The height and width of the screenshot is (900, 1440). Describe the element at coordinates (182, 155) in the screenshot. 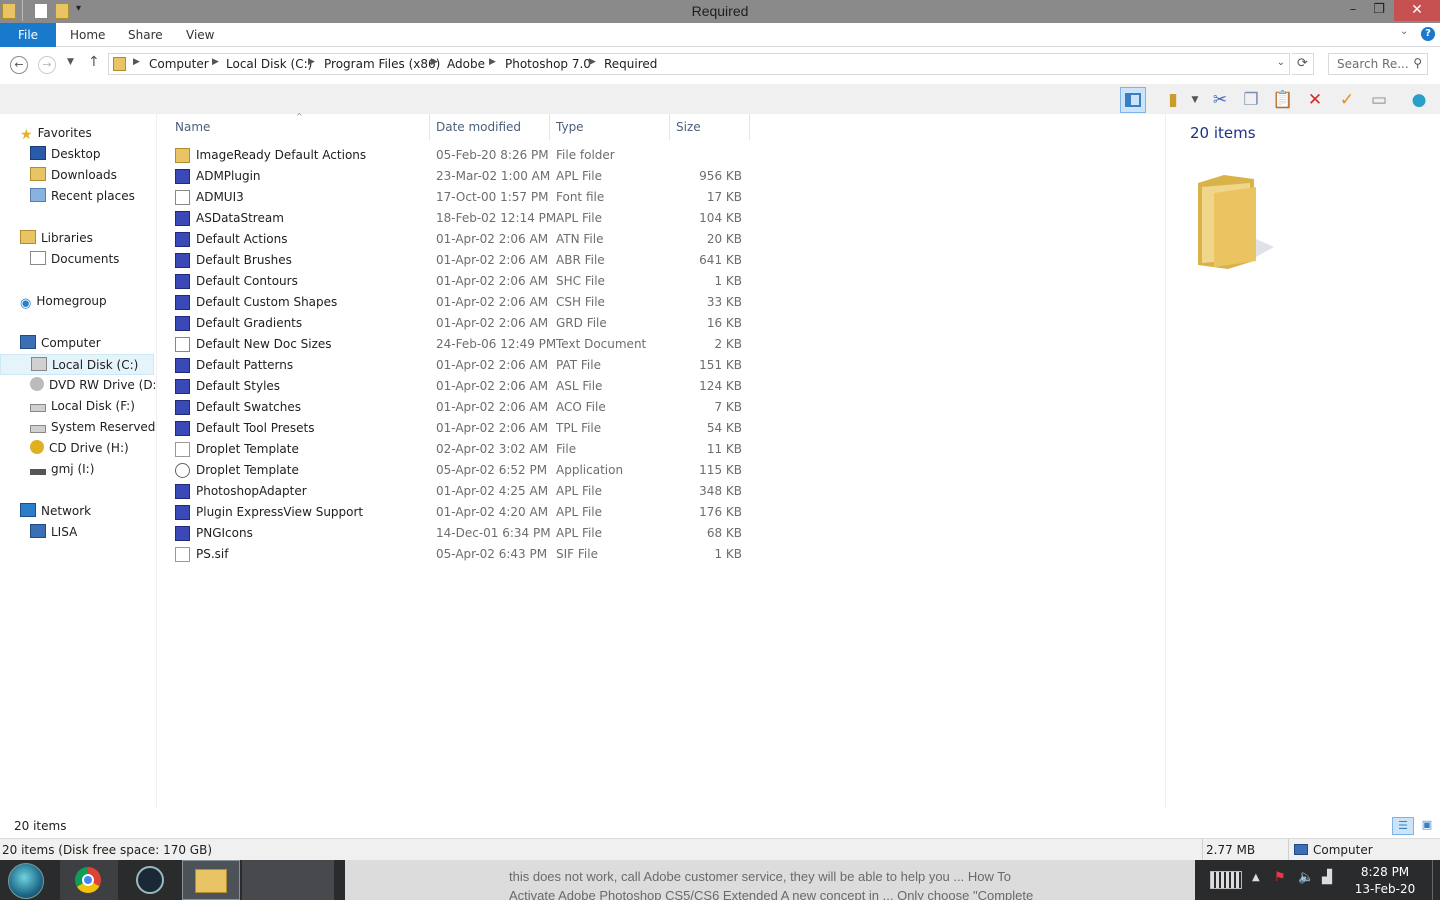

I see `folder-icon` at that location.